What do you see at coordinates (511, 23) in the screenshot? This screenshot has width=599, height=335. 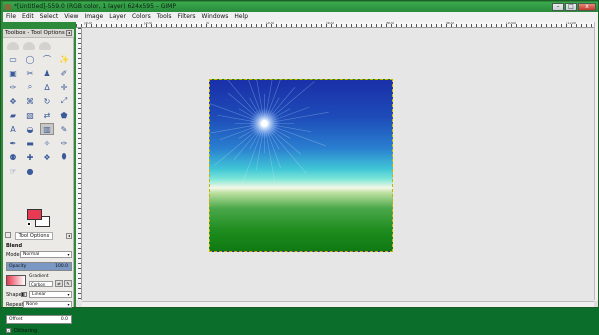 I see `ruler-label: |1000` at bounding box center [511, 23].